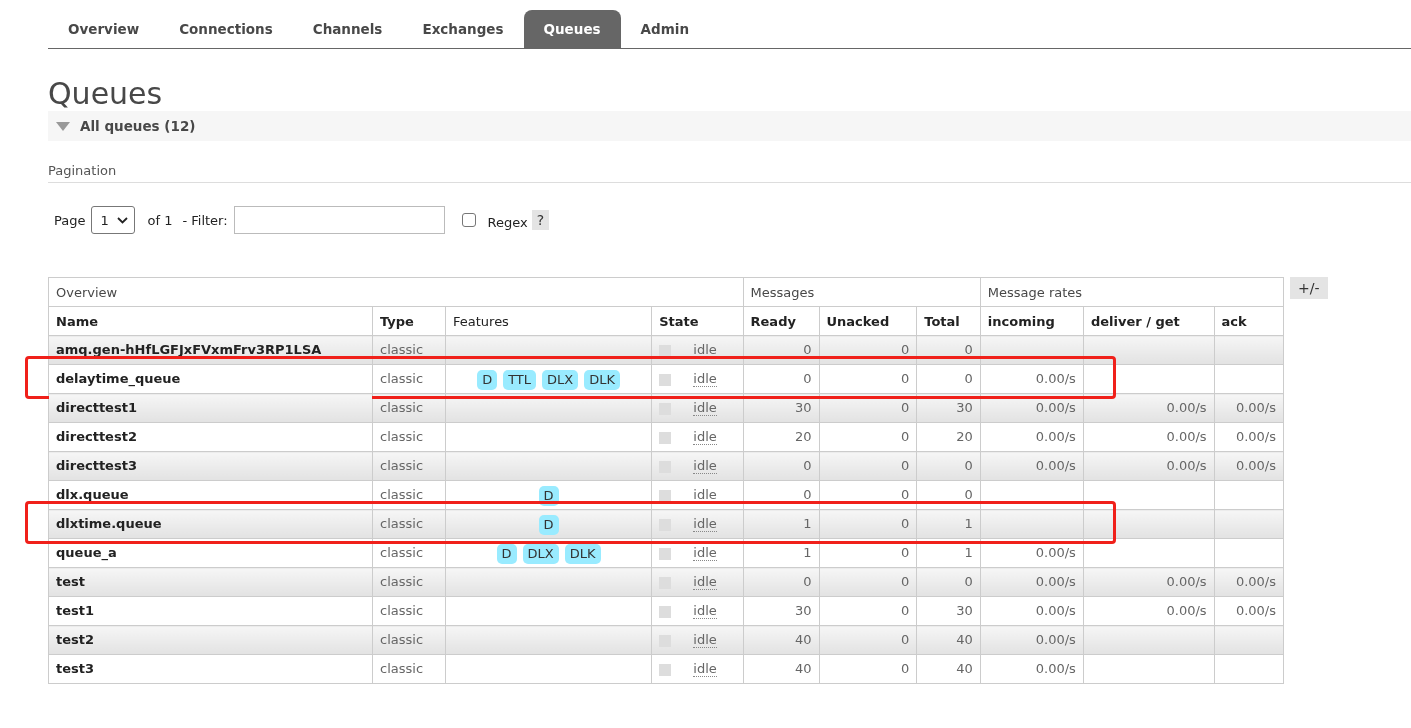 The image size is (1411, 728). What do you see at coordinates (729, 173) in the screenshot?
I see `pagination-heading: Pagination` at bounding box center [729, 173].